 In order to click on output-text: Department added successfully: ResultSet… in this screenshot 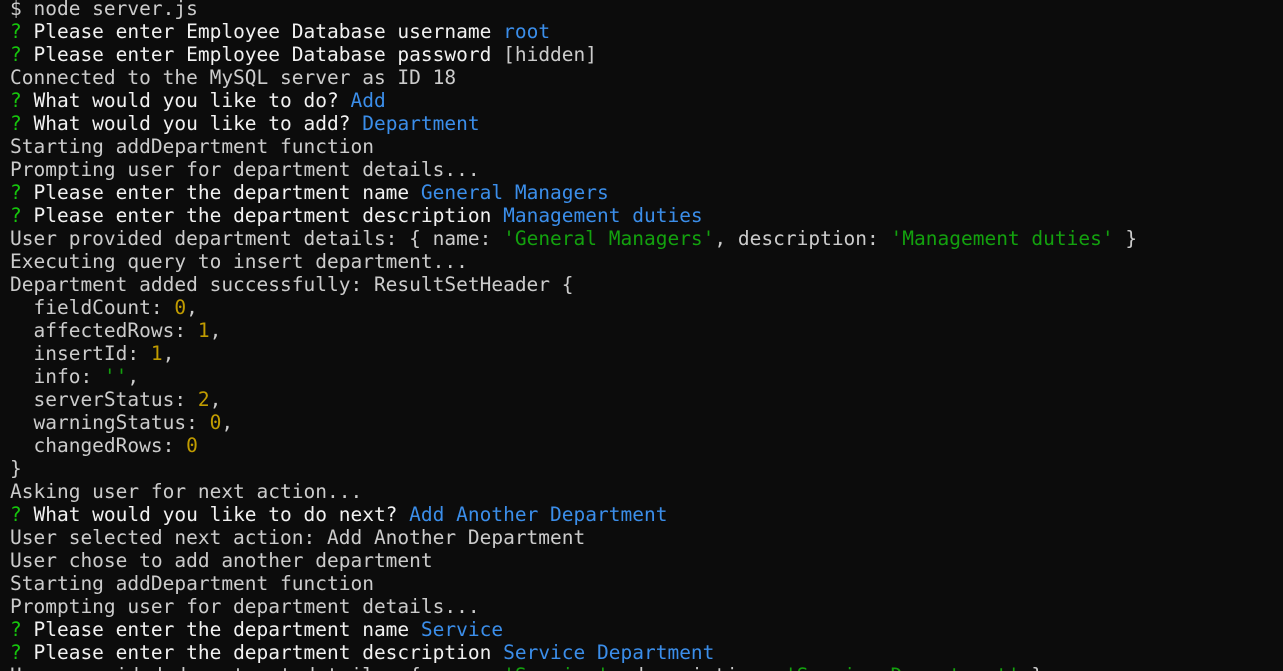, I will do `click(292, 284)`.